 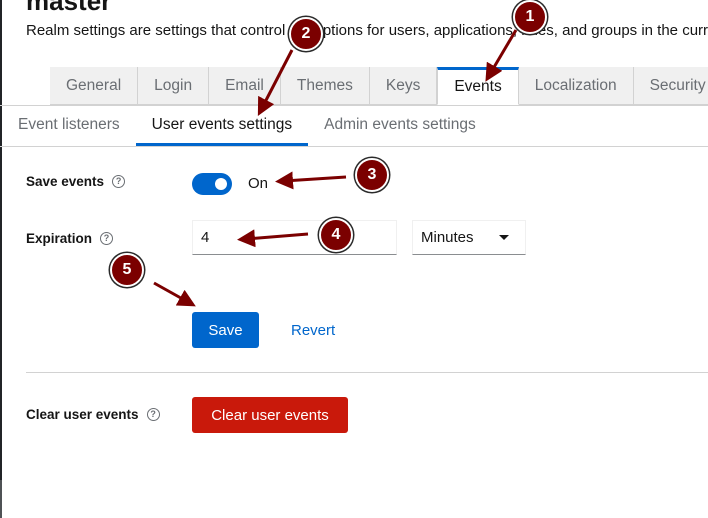 I want to click on clear-user-events-label: Clear user events, so click(x=82, y=414).